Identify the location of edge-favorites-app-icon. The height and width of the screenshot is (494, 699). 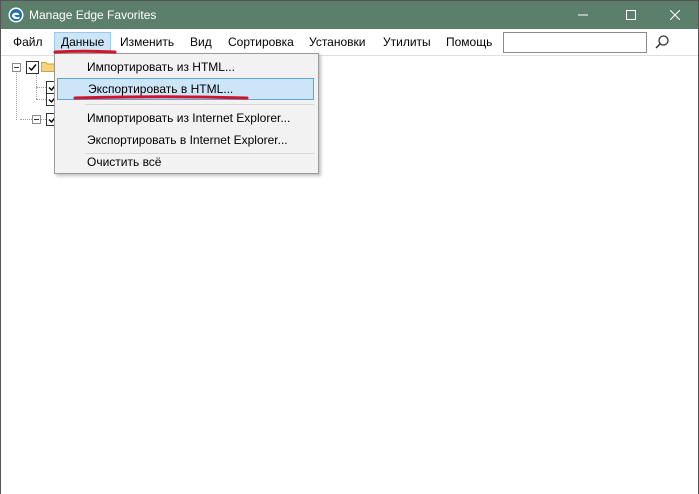
(16, 15).